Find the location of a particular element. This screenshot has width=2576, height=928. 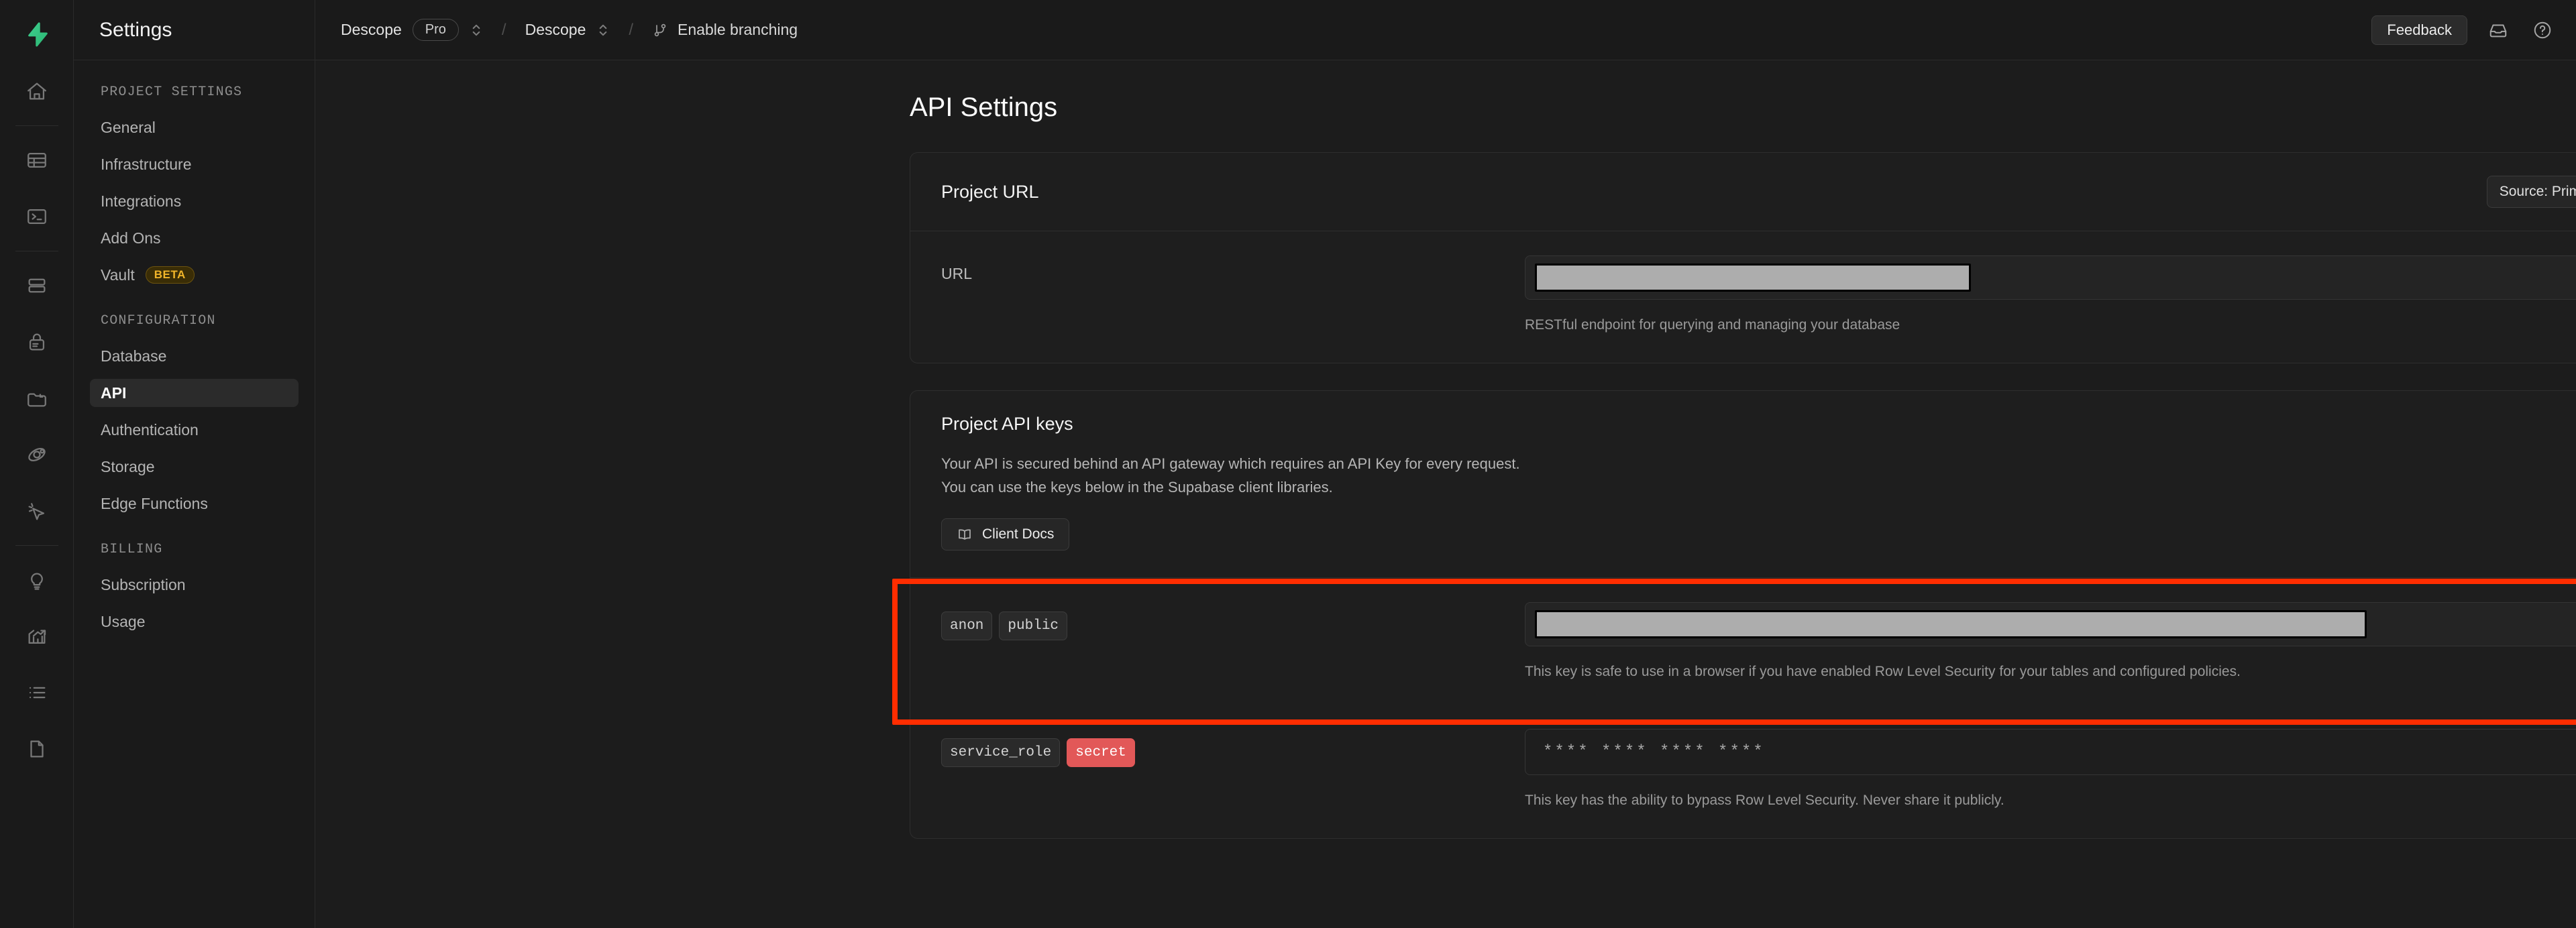

masked-key-value: **** **** **** **** is located at coordinates (1654, 752).